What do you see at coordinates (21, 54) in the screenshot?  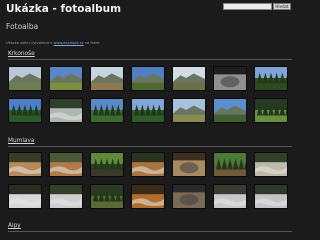 I see `album-title-krkonose: Krkonoše` at bounding box center [21, 54].